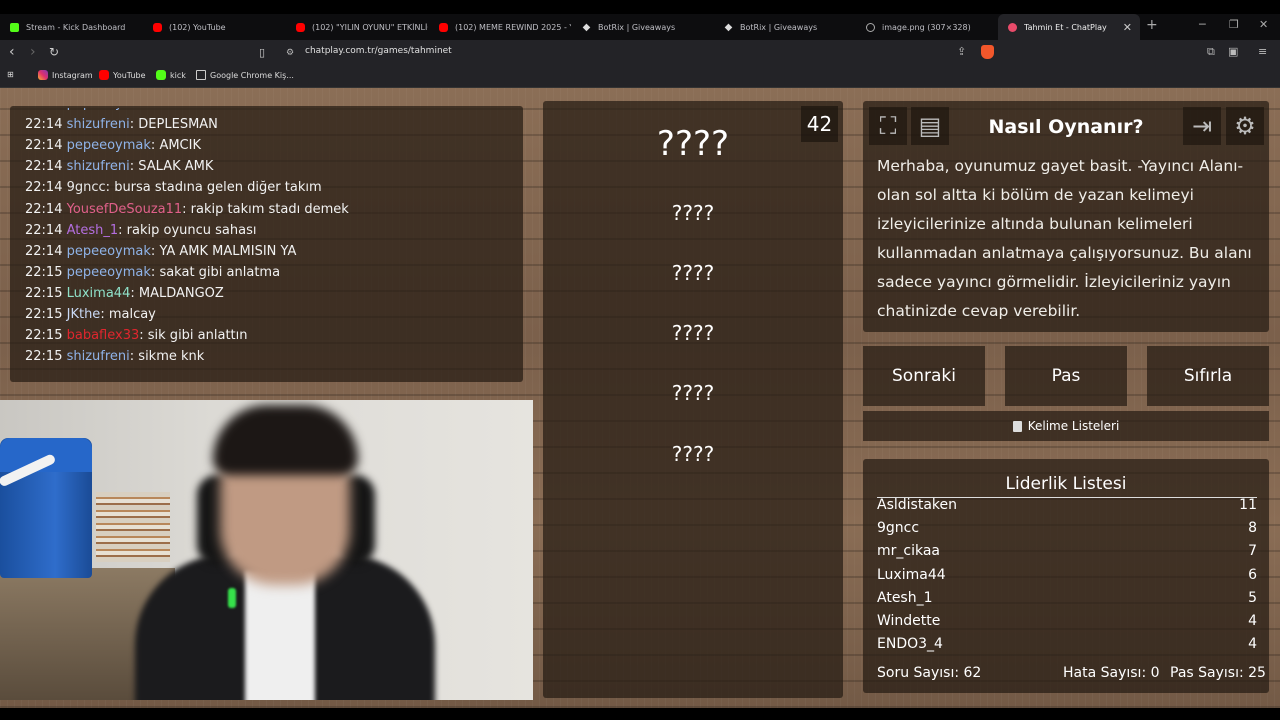  I want to click on chat-message: 22:14 pepeeoymak: AMCIK, so click(113, 145).